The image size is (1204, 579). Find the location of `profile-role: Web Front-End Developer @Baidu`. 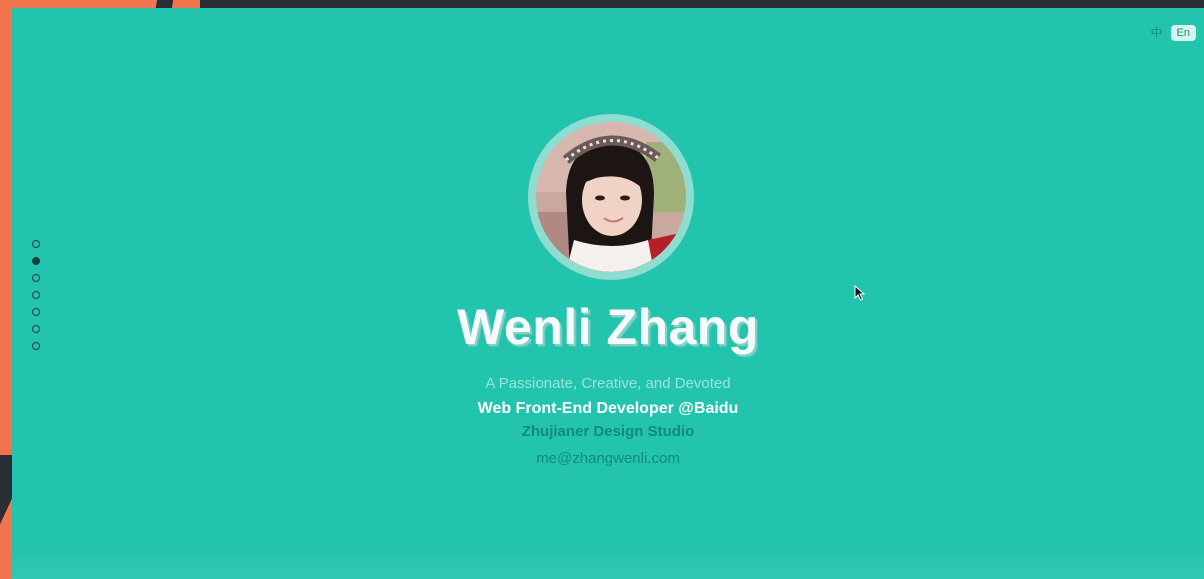

profile-role: Web Front-End Developer @Baidu is located at coordinates (608, 408).